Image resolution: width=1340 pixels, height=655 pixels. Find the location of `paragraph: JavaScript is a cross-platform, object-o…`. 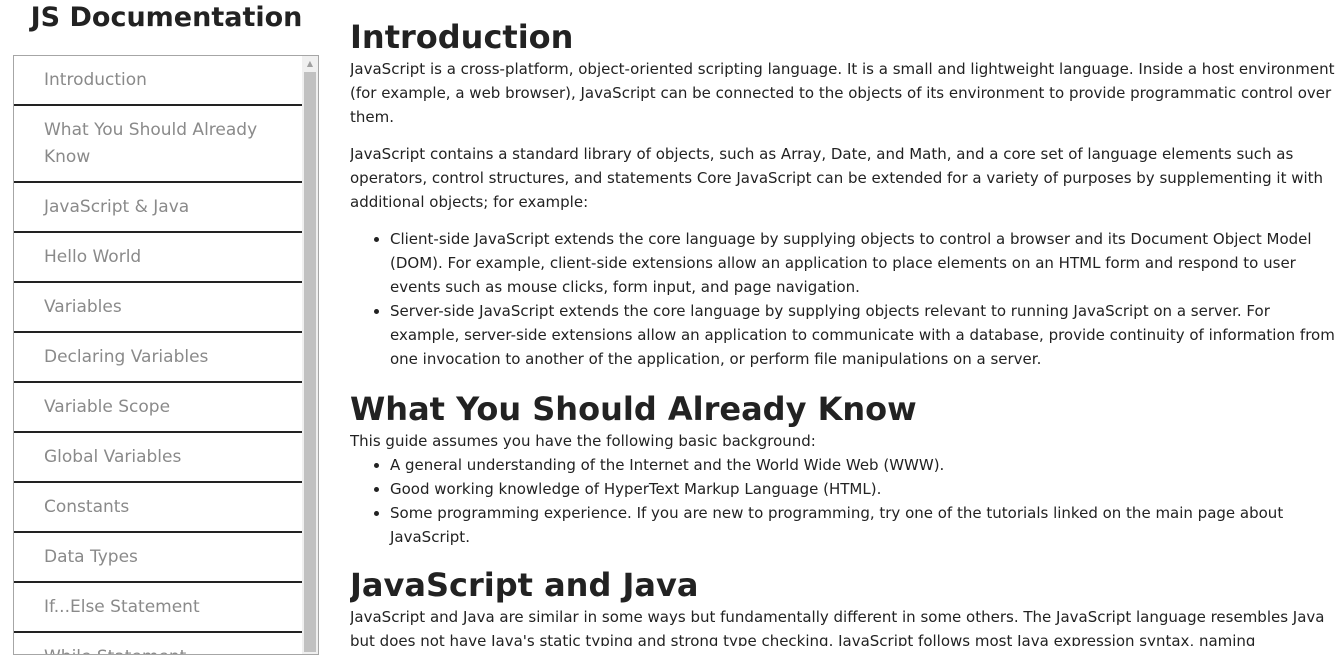

paragraph: JavaScript is a cross-platform, object-o… is located at coordinates (842, 93).